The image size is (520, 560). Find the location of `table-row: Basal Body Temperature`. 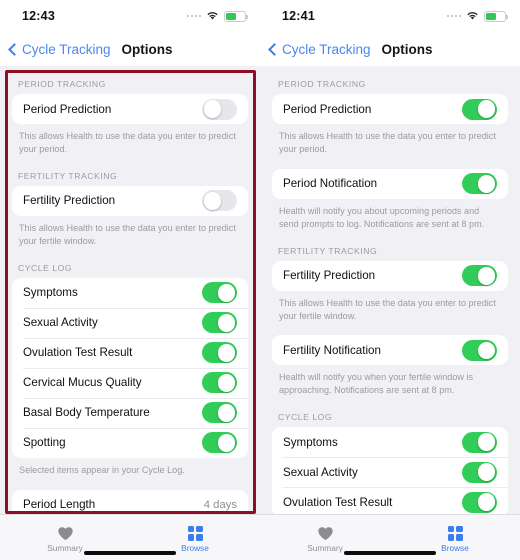

table-row: Basal Body Temperature is located at coordinates (130, 412).